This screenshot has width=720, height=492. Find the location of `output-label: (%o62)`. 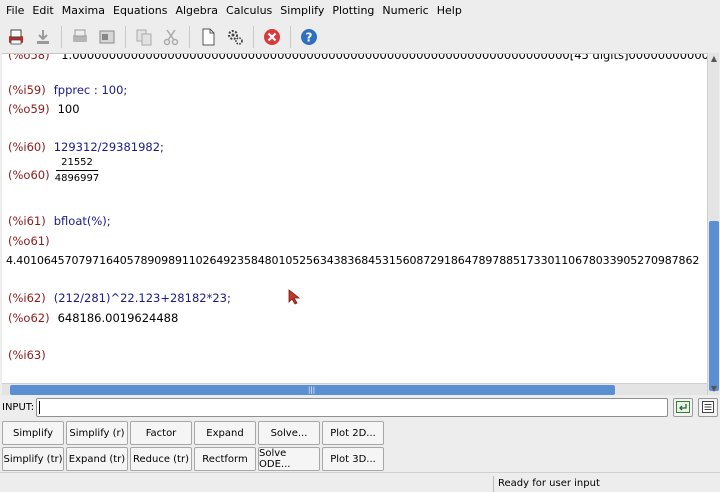

output-label: (%o62) is located at coordinates (29, 318).